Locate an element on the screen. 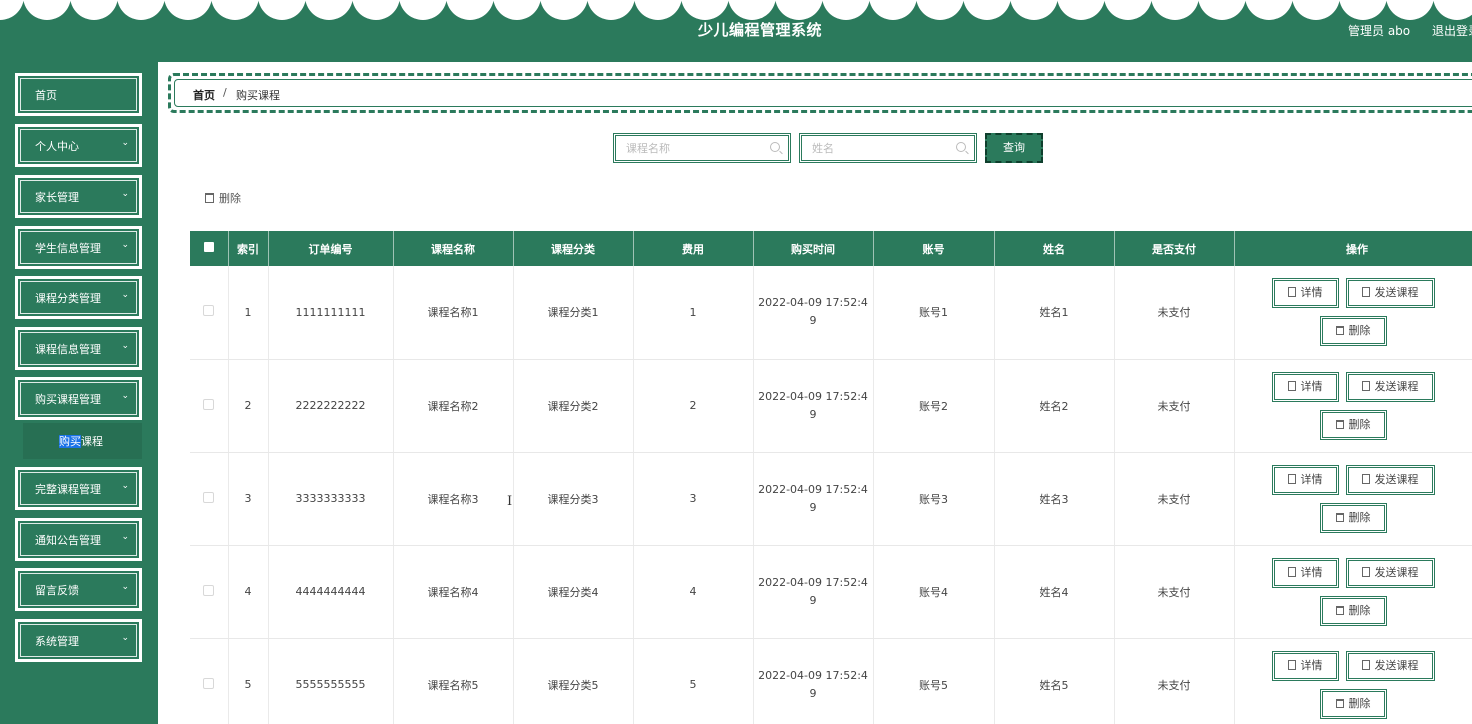  sidebar-item-notice: 通知公告管理 ⌄ is located at coordinates (78, 539).